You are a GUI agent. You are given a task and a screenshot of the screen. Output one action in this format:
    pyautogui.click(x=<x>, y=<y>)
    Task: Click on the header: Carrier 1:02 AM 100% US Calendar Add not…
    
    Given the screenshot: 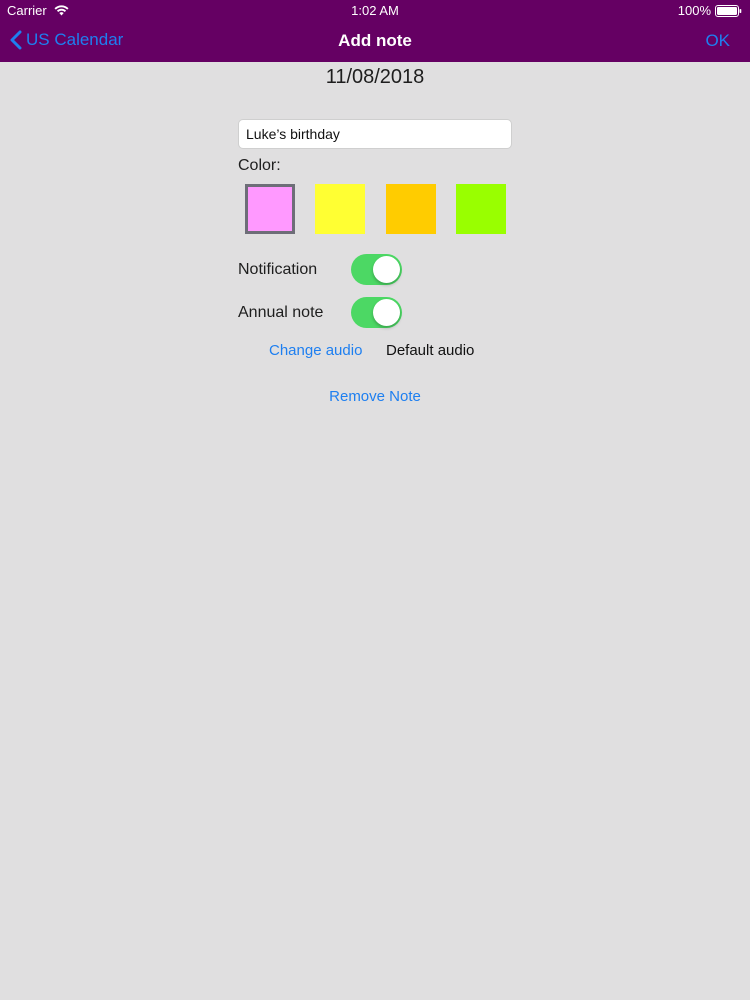 What is the action you would take?
    pyautogui.click(x=375, y=31)
    